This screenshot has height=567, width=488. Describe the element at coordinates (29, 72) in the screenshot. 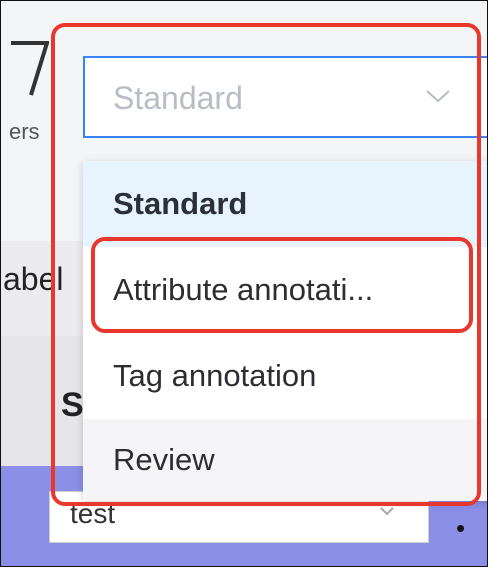

I see `funnel-icon` at that location.